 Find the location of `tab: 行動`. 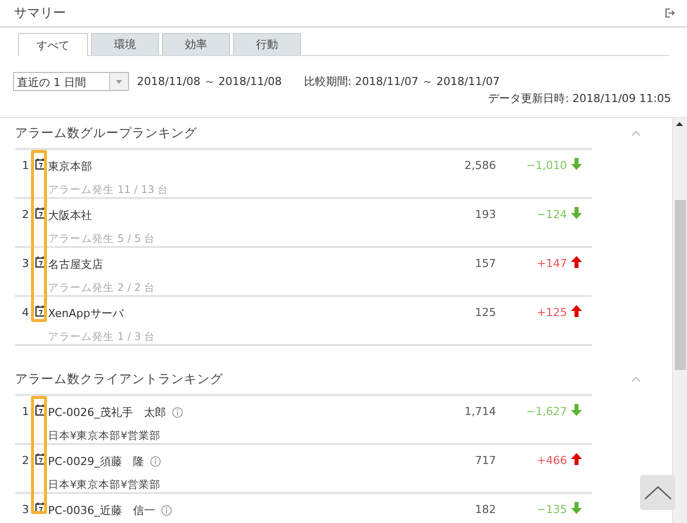

tab: 行動 is located at coordinates (267, 44).